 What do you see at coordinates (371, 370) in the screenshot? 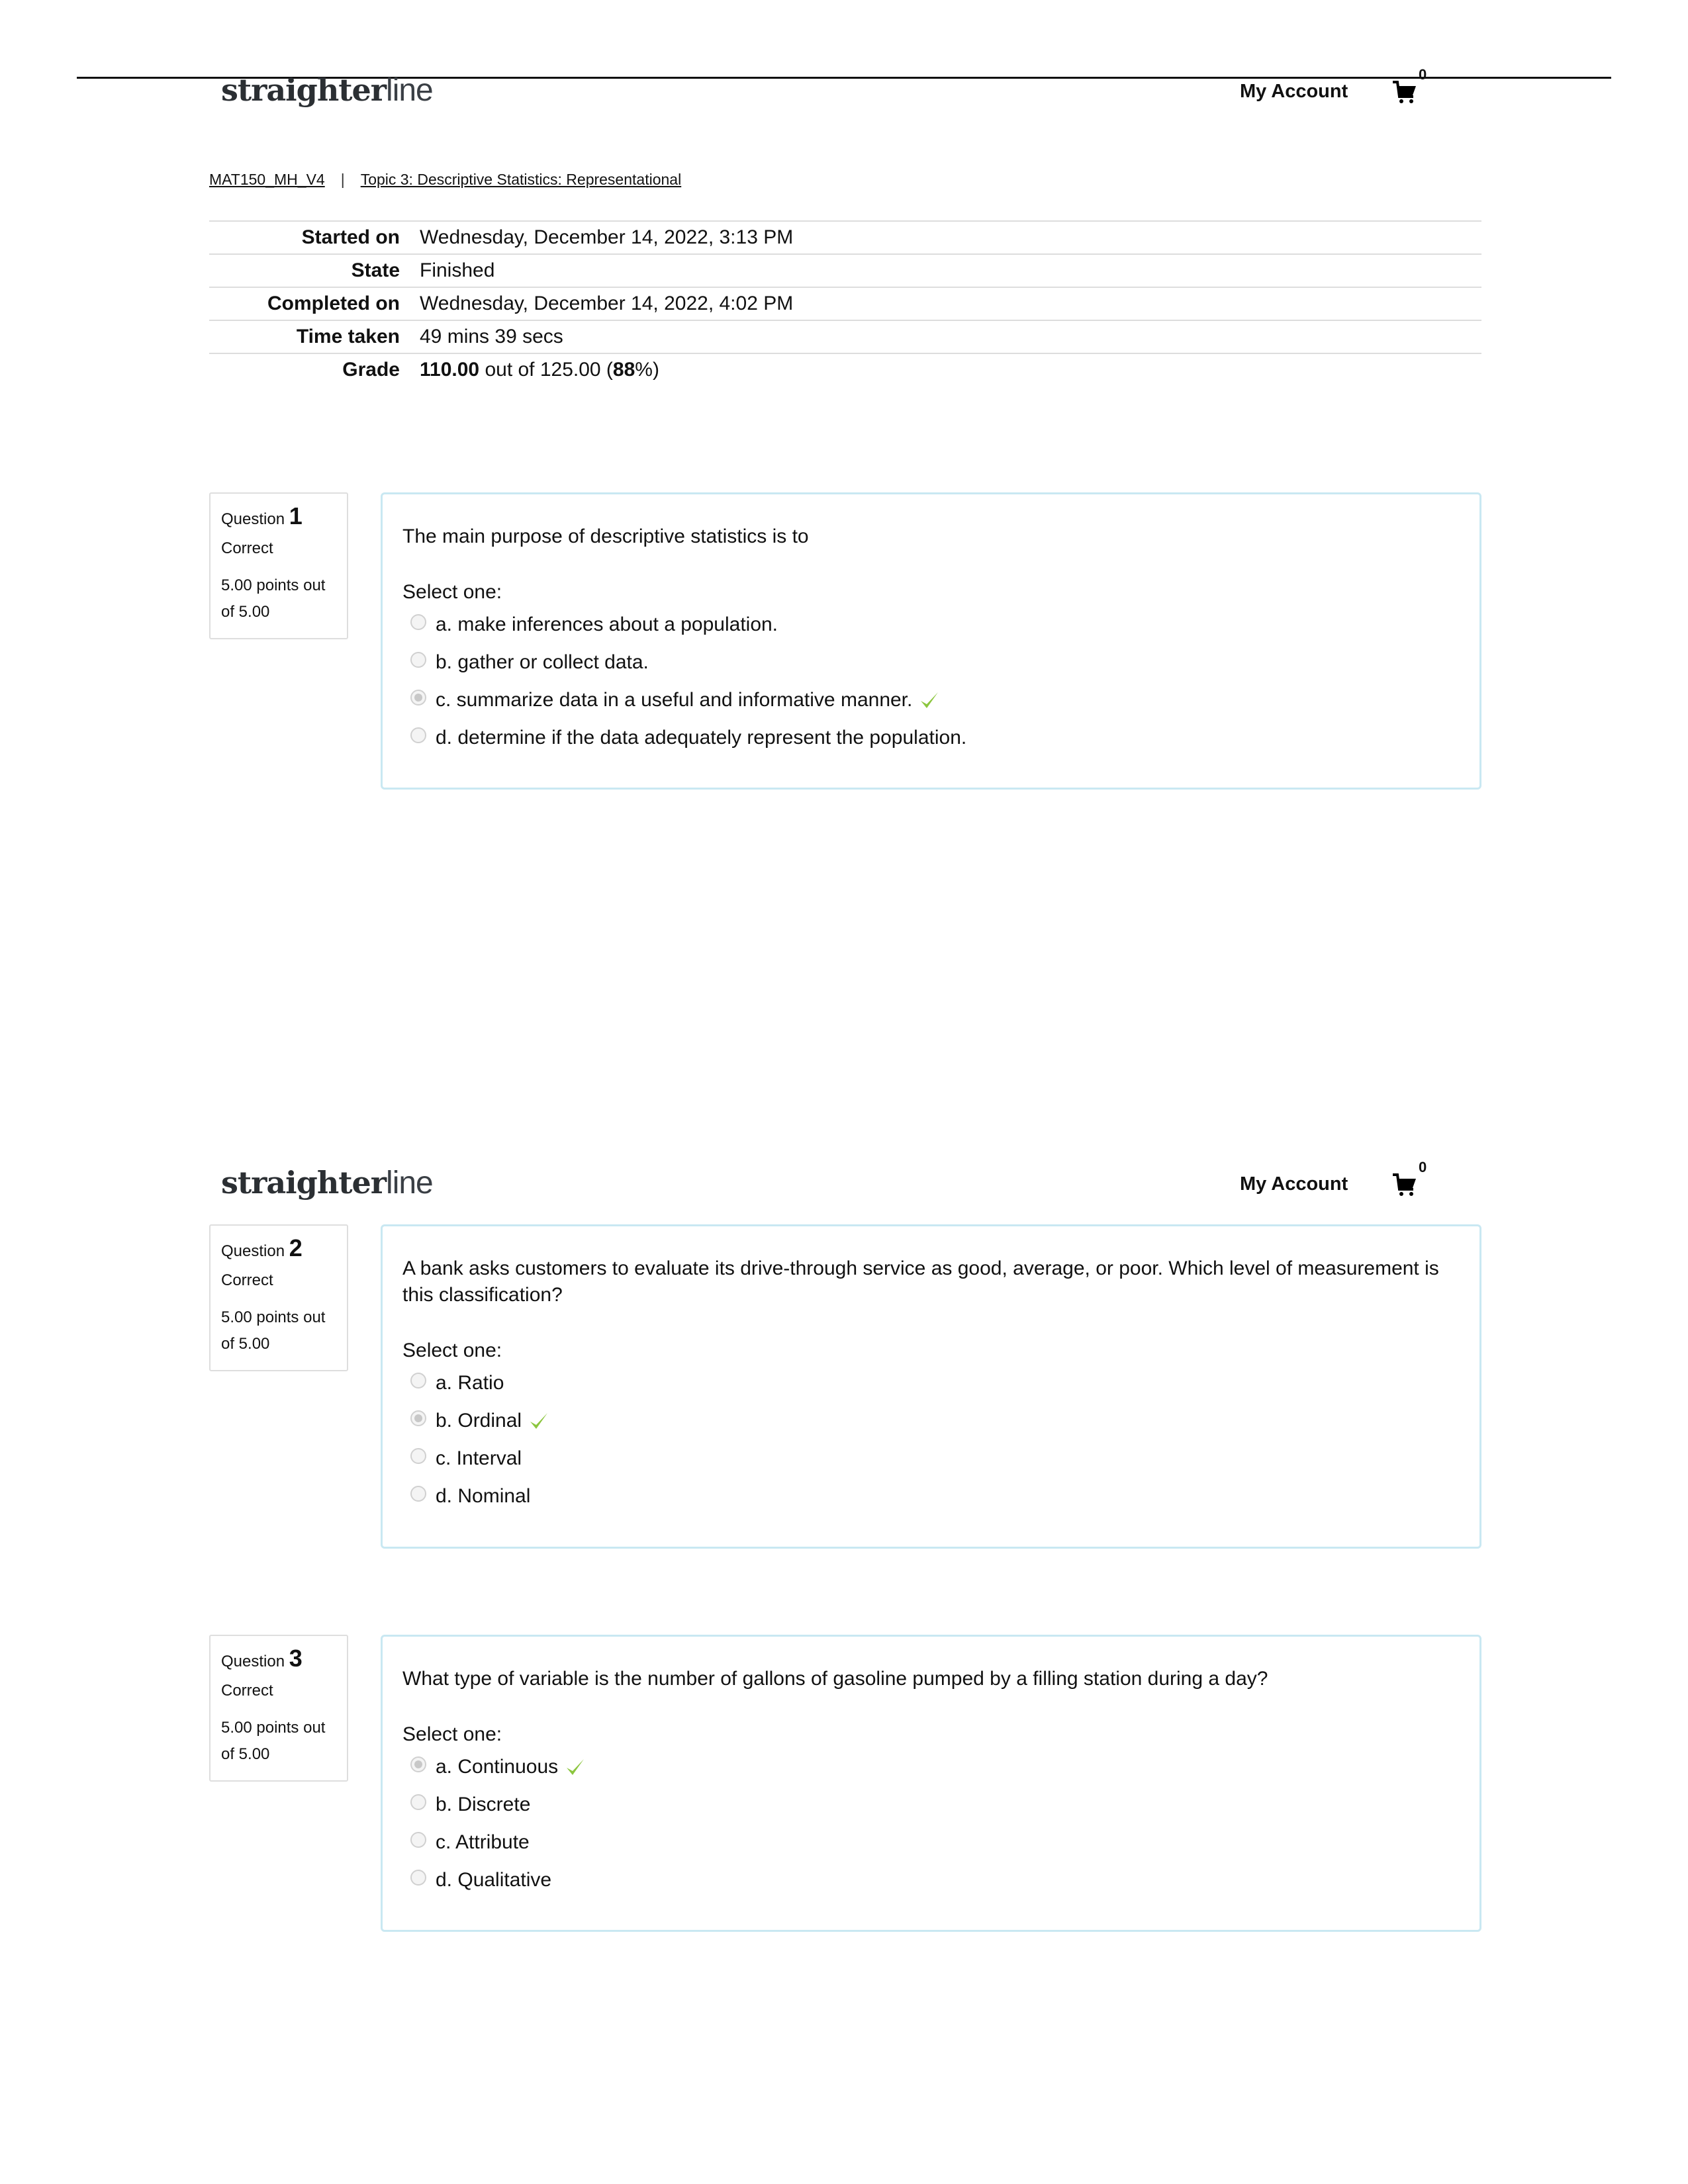
I see `summary-label: Grade` at bounding box center [371, 370].